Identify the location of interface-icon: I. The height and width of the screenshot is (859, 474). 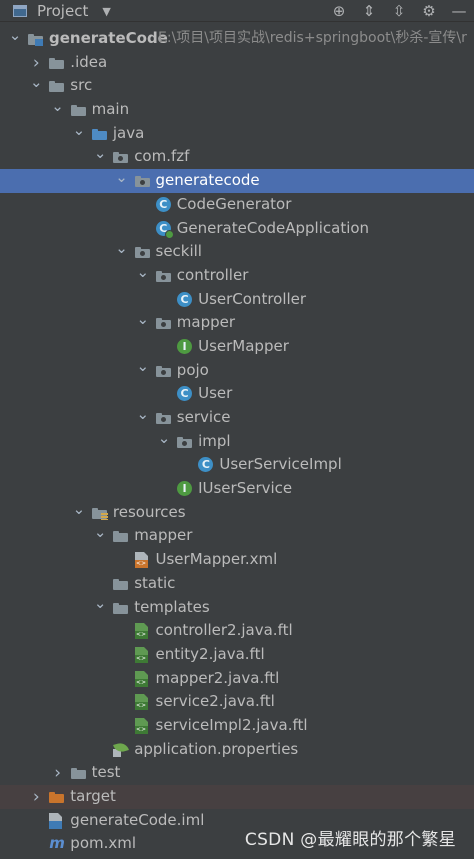
(185, 346).